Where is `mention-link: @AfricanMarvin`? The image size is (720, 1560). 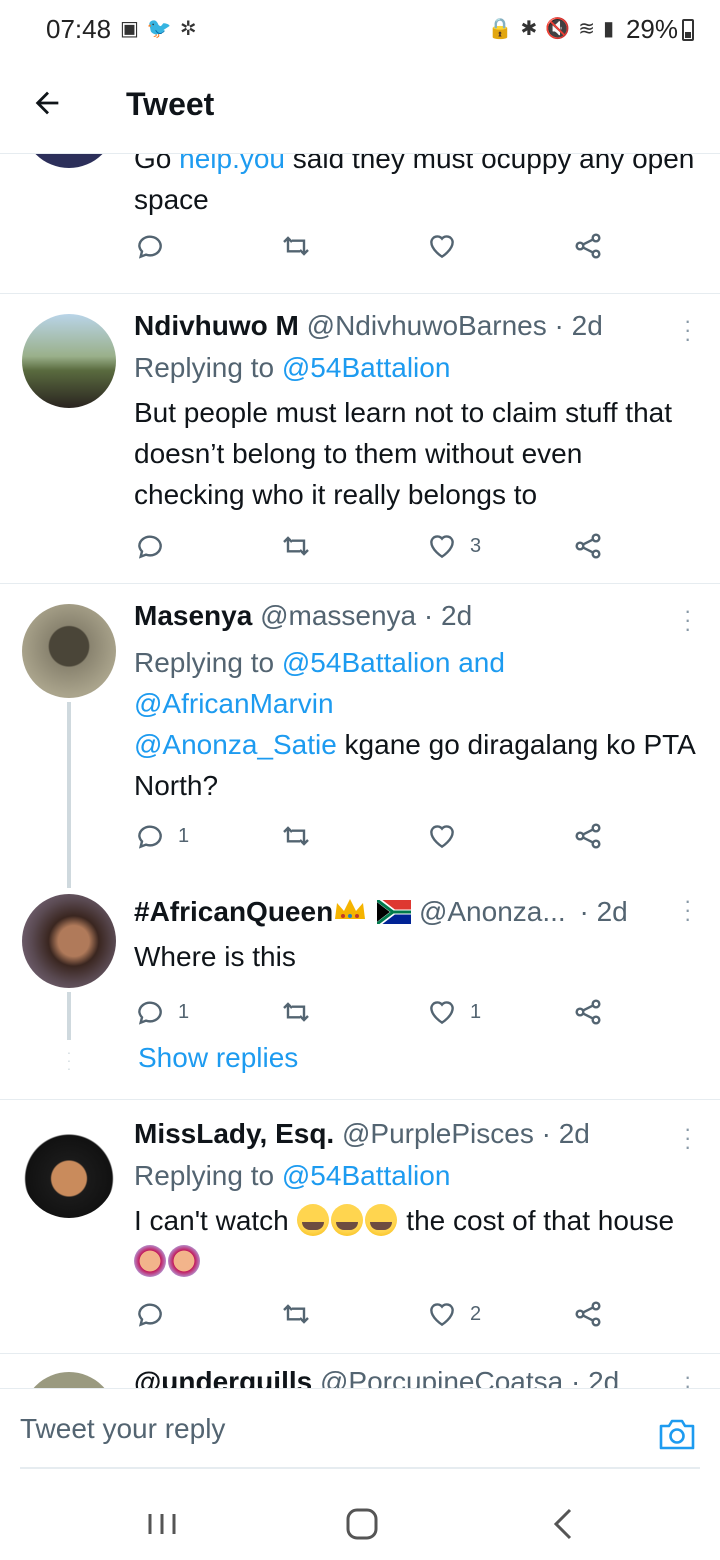 mention-link: @AfricanMarvin is located at coordinates (234, 703).